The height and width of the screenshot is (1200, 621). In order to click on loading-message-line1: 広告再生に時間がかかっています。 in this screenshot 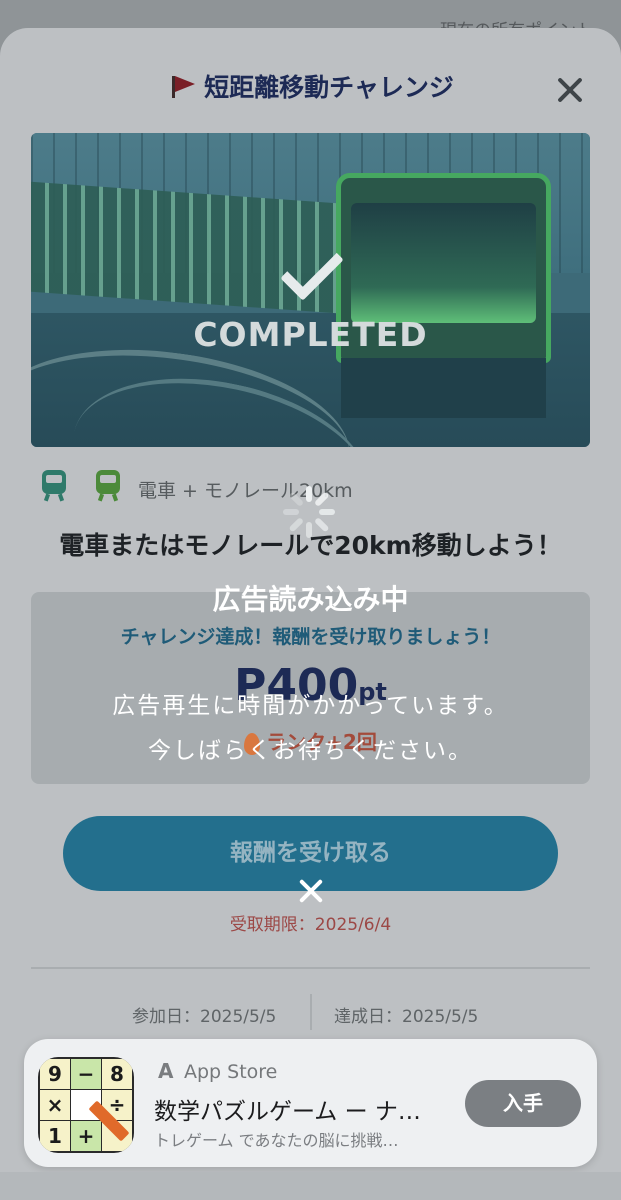, I will do `click(310, 706)`.